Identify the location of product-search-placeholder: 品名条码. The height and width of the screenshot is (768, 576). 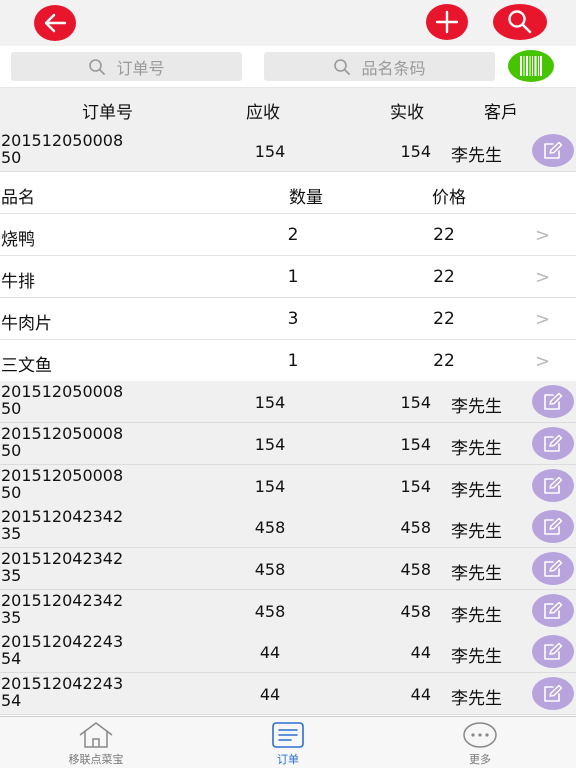
(393, 68).